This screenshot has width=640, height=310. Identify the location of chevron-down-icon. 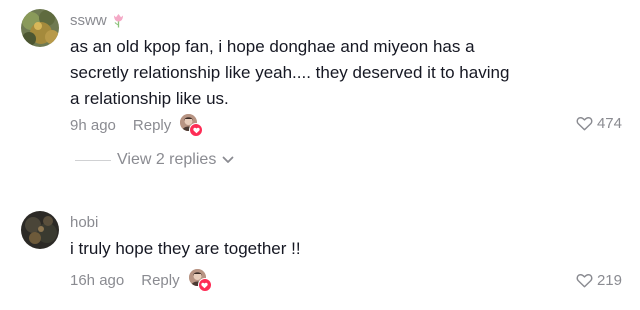
(228, 160).